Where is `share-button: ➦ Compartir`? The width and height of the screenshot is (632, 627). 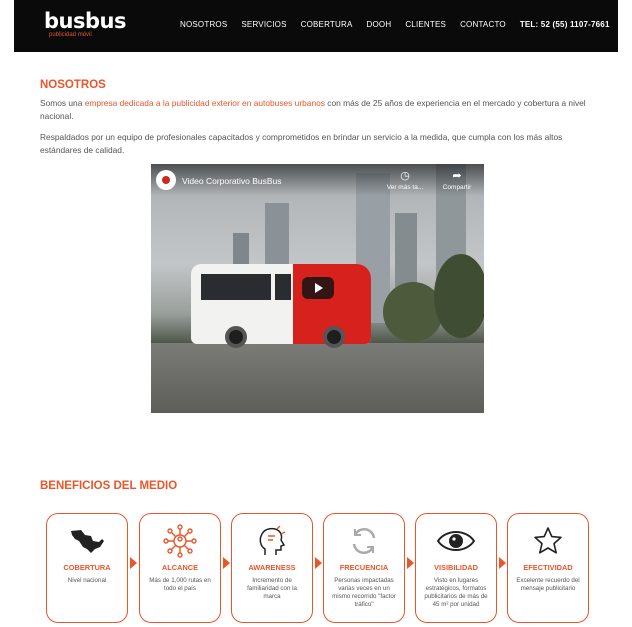
share-button: ➦ Compartir is located at coordinates (457, 180).